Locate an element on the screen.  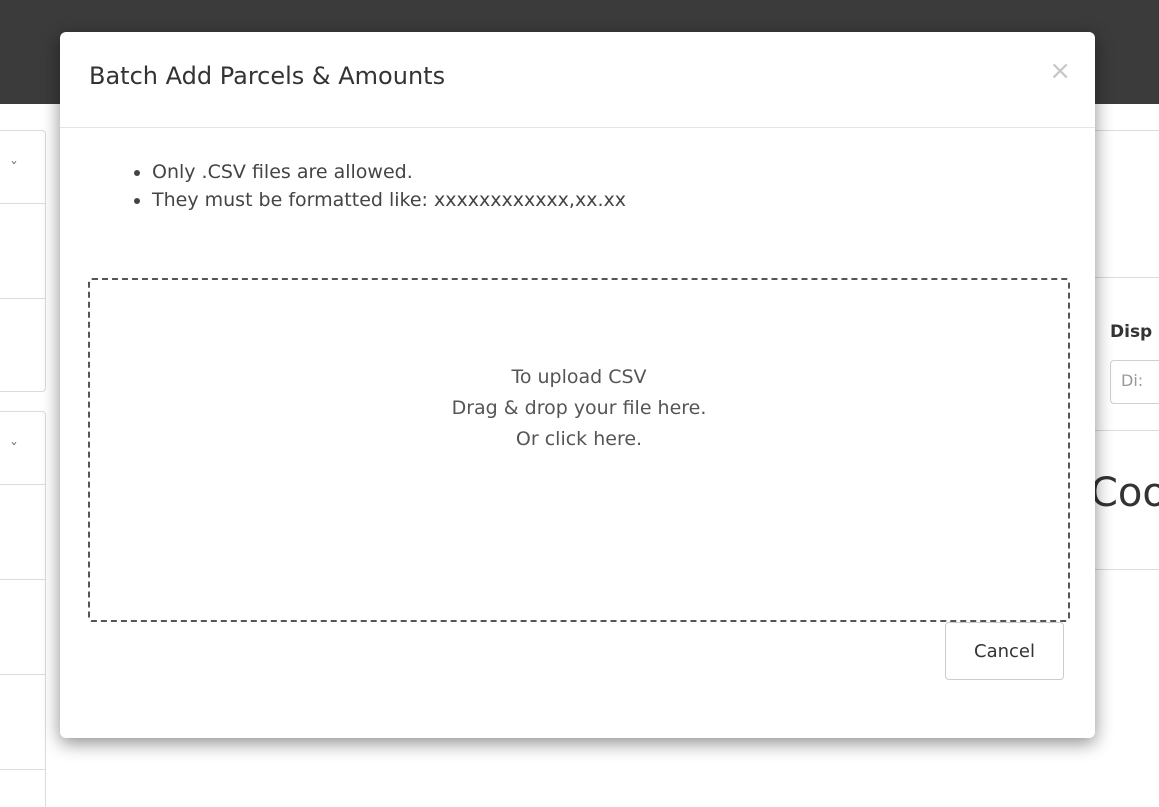
rule-item: Only .CSV files are allowed. is located at coordinates (389, 172).